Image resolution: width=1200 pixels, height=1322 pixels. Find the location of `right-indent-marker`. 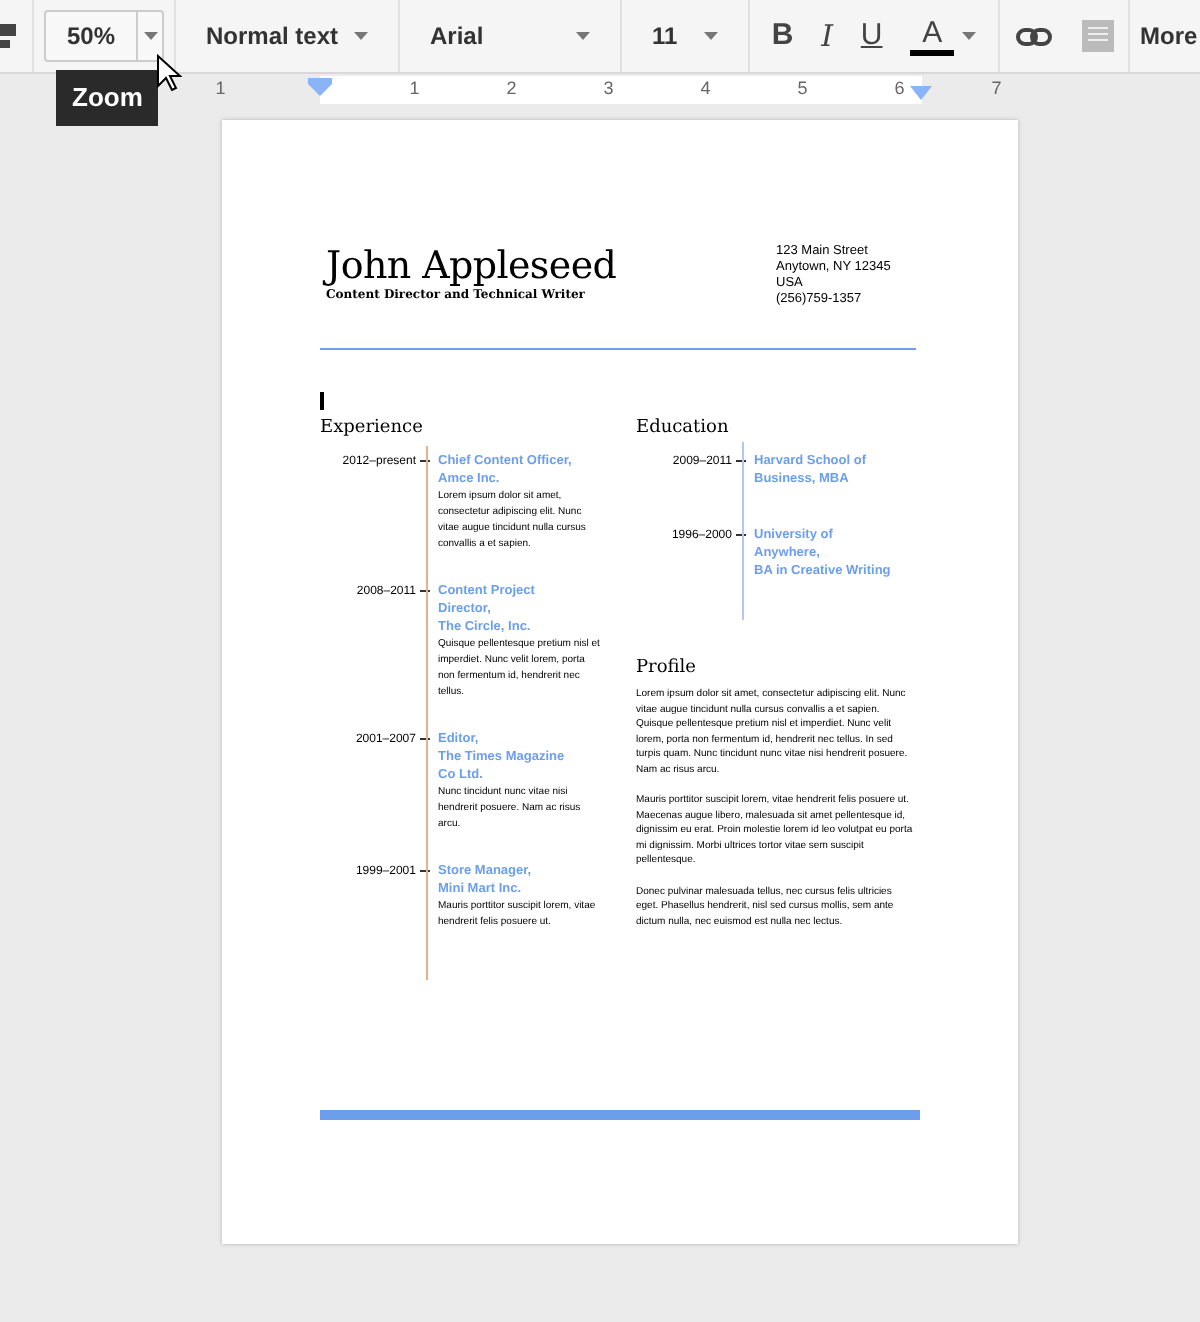

right-indent-marker is located at coordinates (921, 93).